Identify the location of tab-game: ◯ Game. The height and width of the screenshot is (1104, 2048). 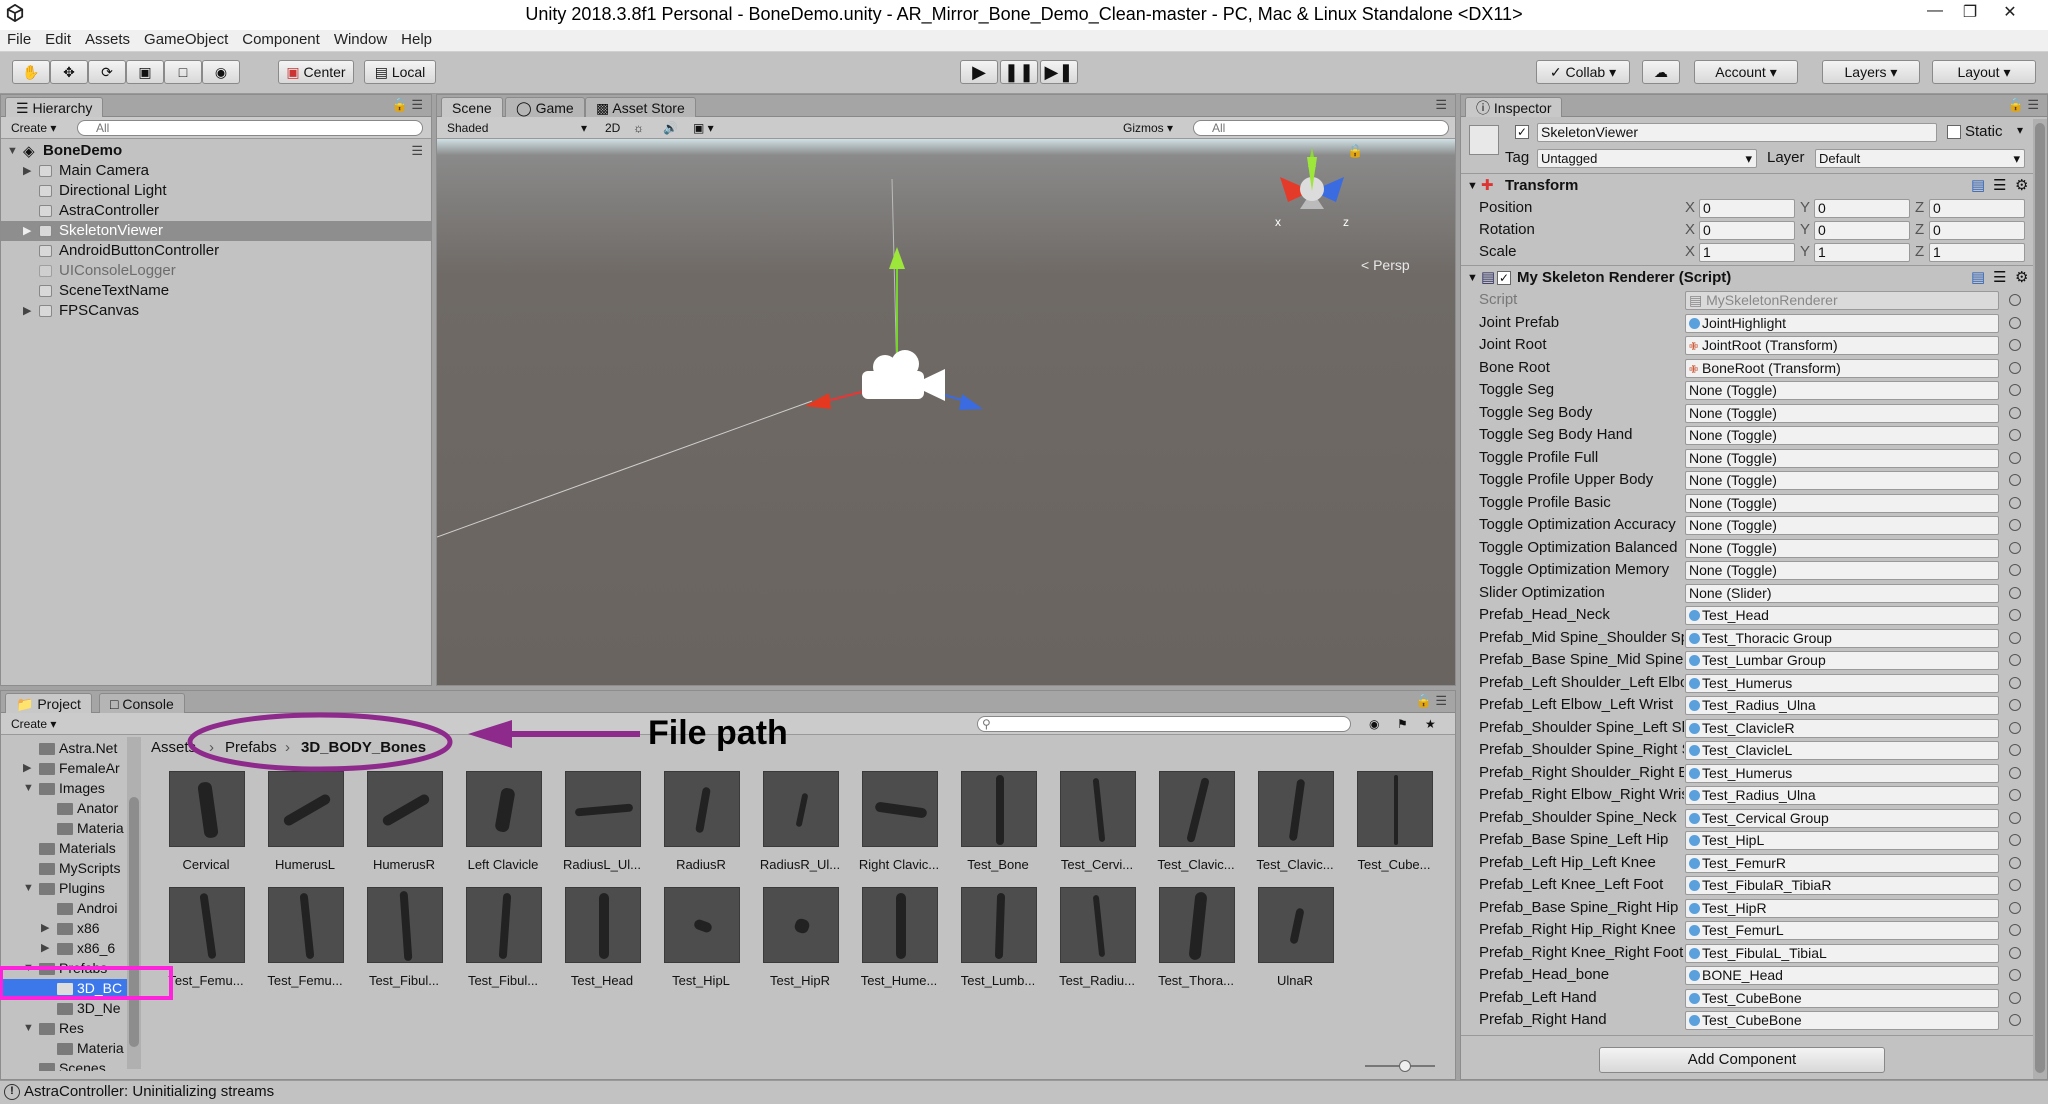
(545, 107).